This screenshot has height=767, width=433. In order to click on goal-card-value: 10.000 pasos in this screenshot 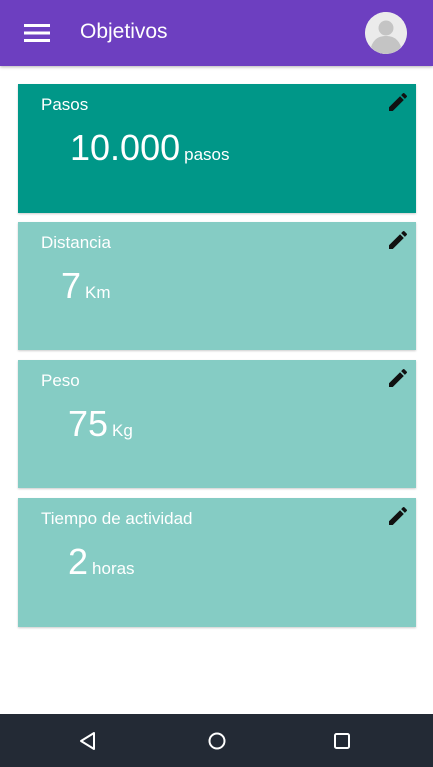, I will do `click(149, 148)`.